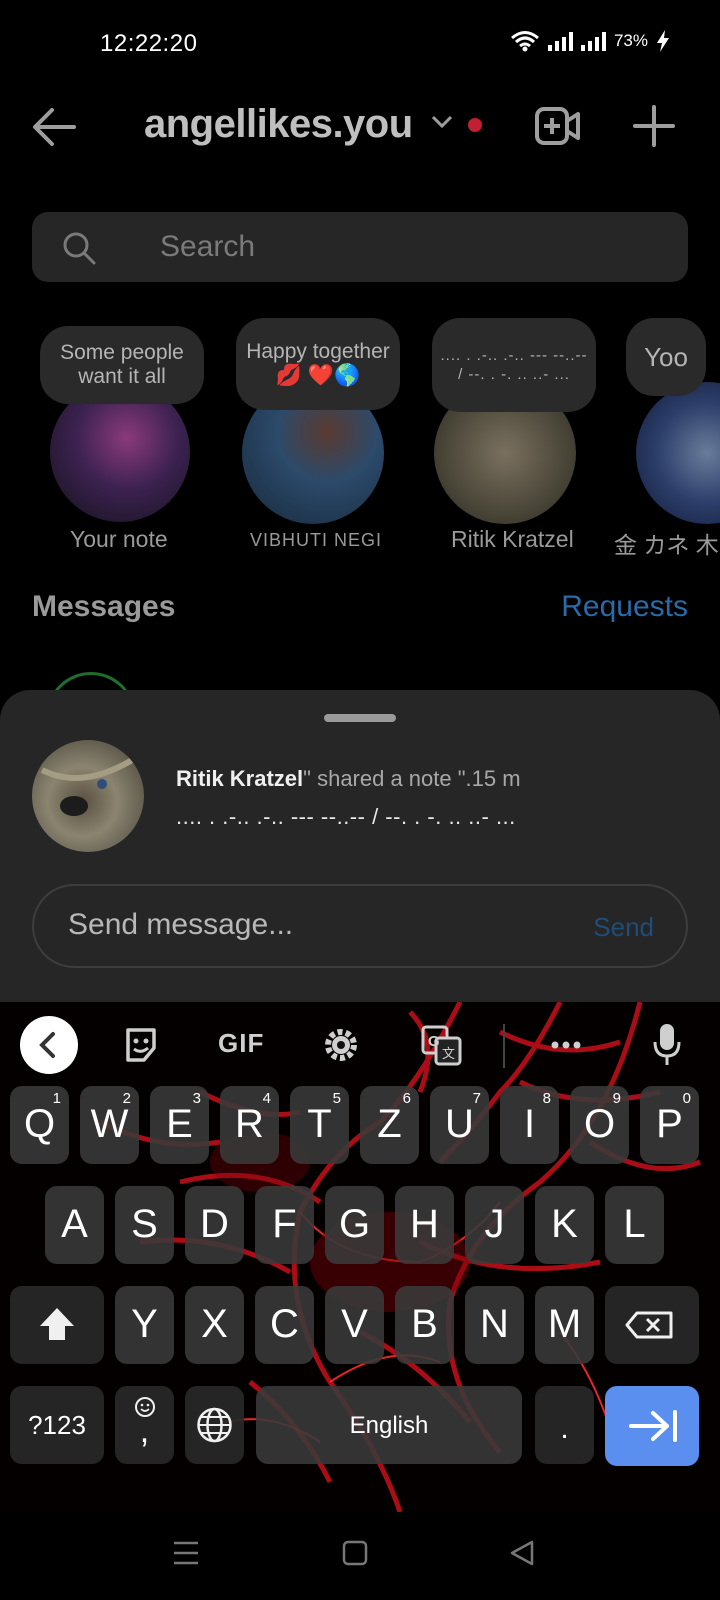  I want to click on backspace-key, so click(652, 1325).